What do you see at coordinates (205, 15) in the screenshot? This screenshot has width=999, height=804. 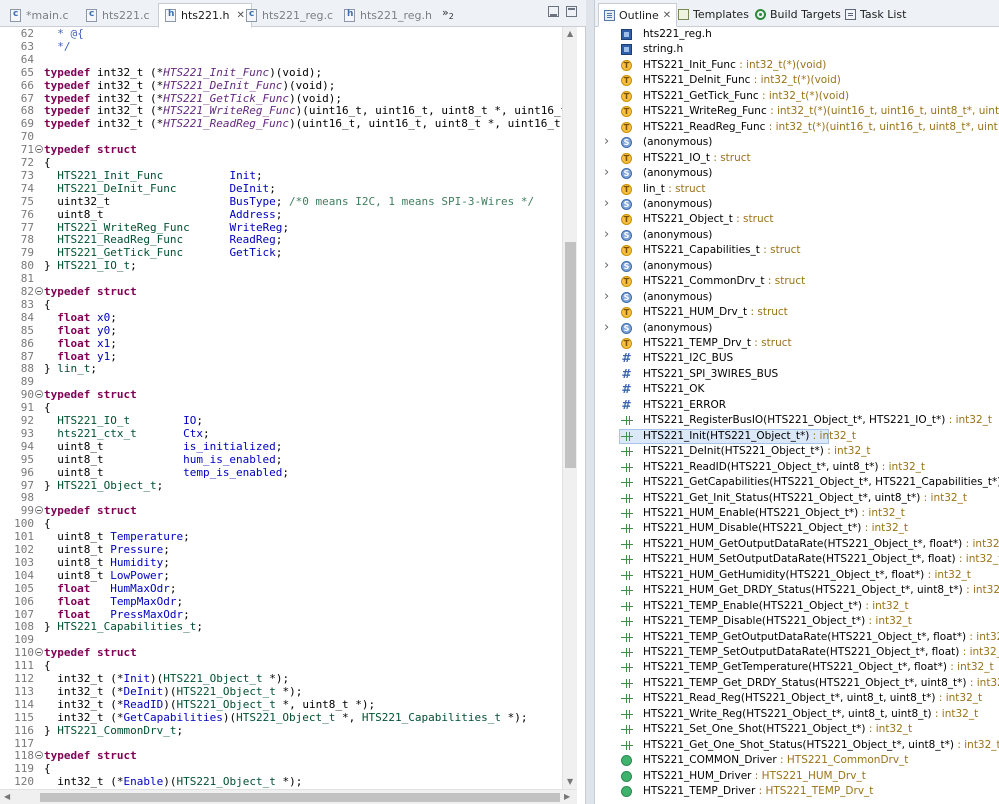 I see `tab-hts221-h: hts221.h ✕` at bounding box center [205, 15].